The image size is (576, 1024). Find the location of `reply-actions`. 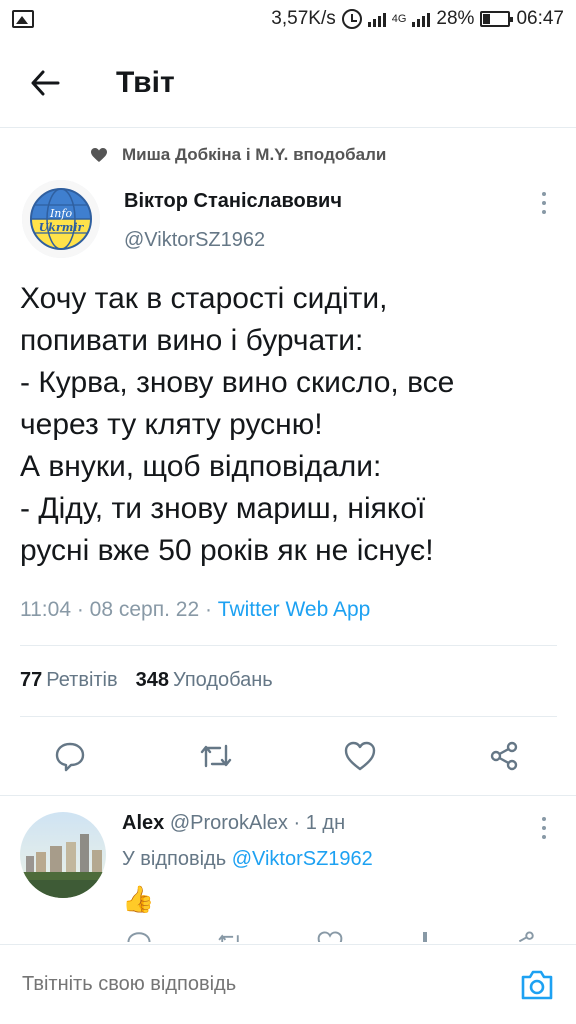

reply-actions is located at coordinates (332, 936).